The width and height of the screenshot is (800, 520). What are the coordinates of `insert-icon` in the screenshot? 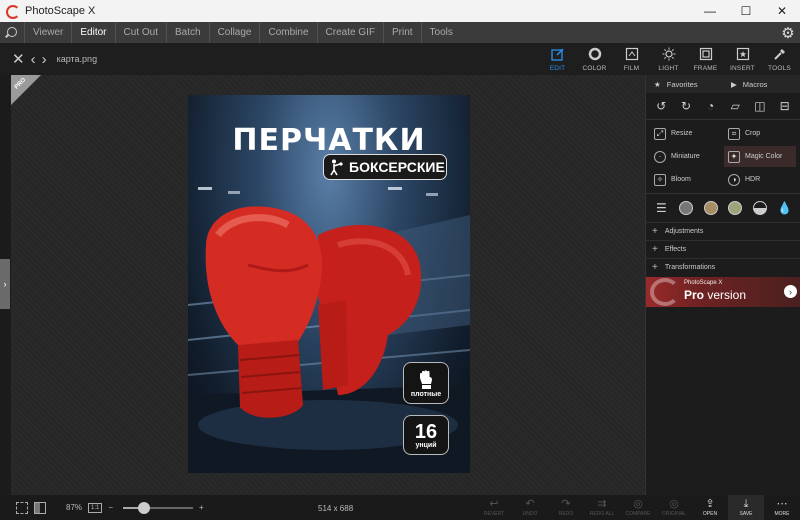 It's located at (742, 54).